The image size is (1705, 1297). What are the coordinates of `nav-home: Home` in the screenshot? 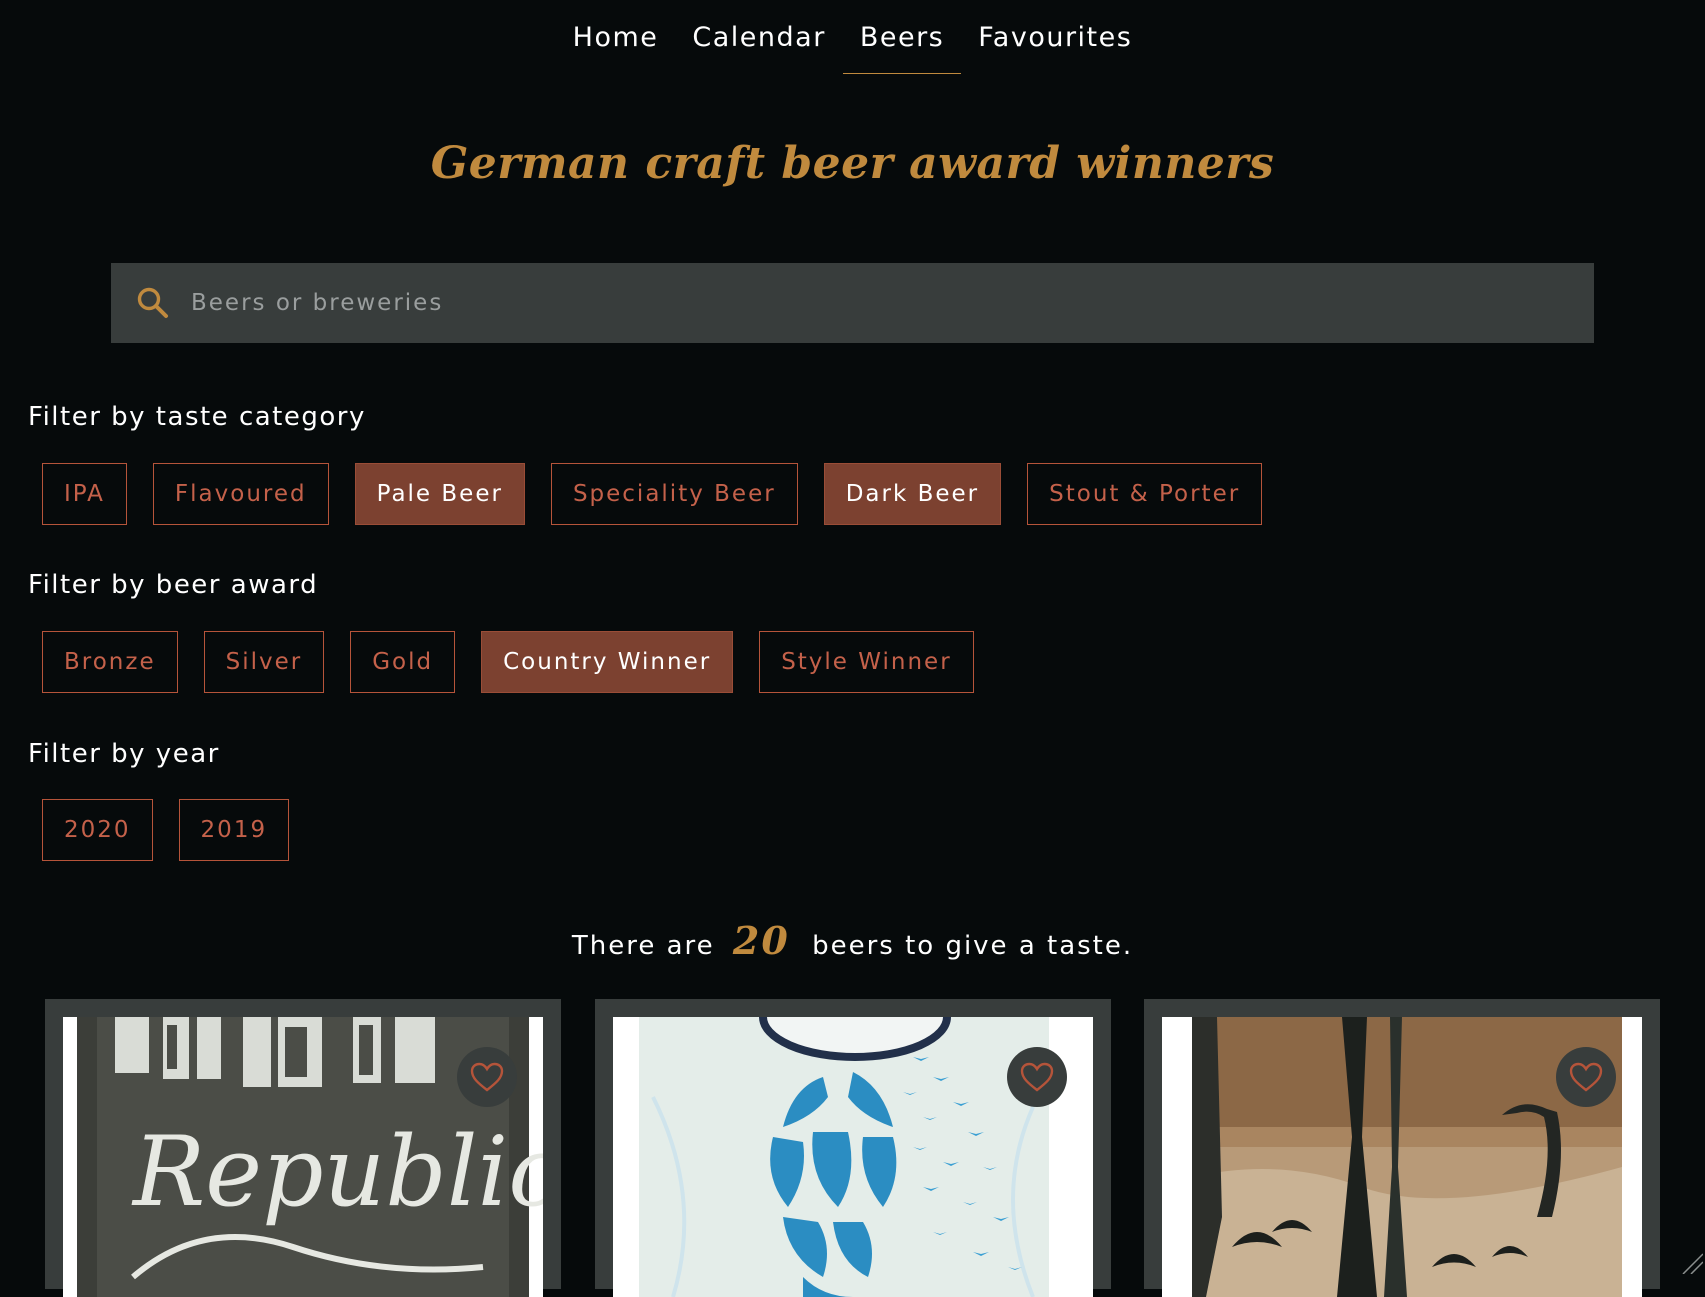 It's located at (616, 37).